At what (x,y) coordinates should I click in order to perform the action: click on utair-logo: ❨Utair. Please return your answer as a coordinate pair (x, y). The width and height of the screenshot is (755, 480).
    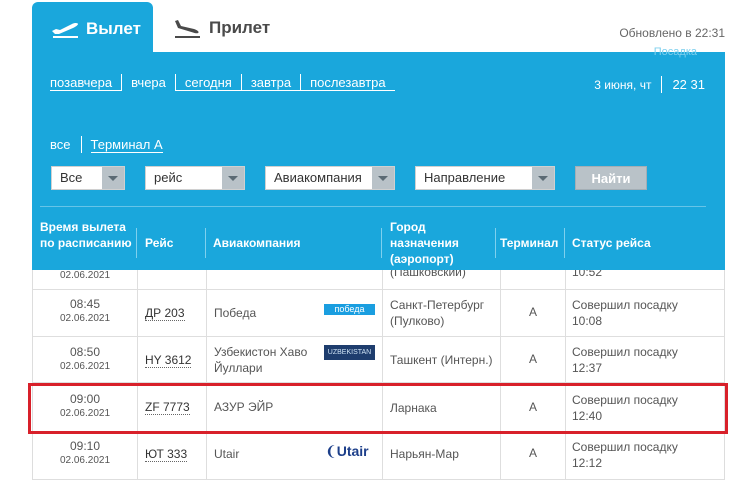
    Looking at the image, I should click on (347, 451).